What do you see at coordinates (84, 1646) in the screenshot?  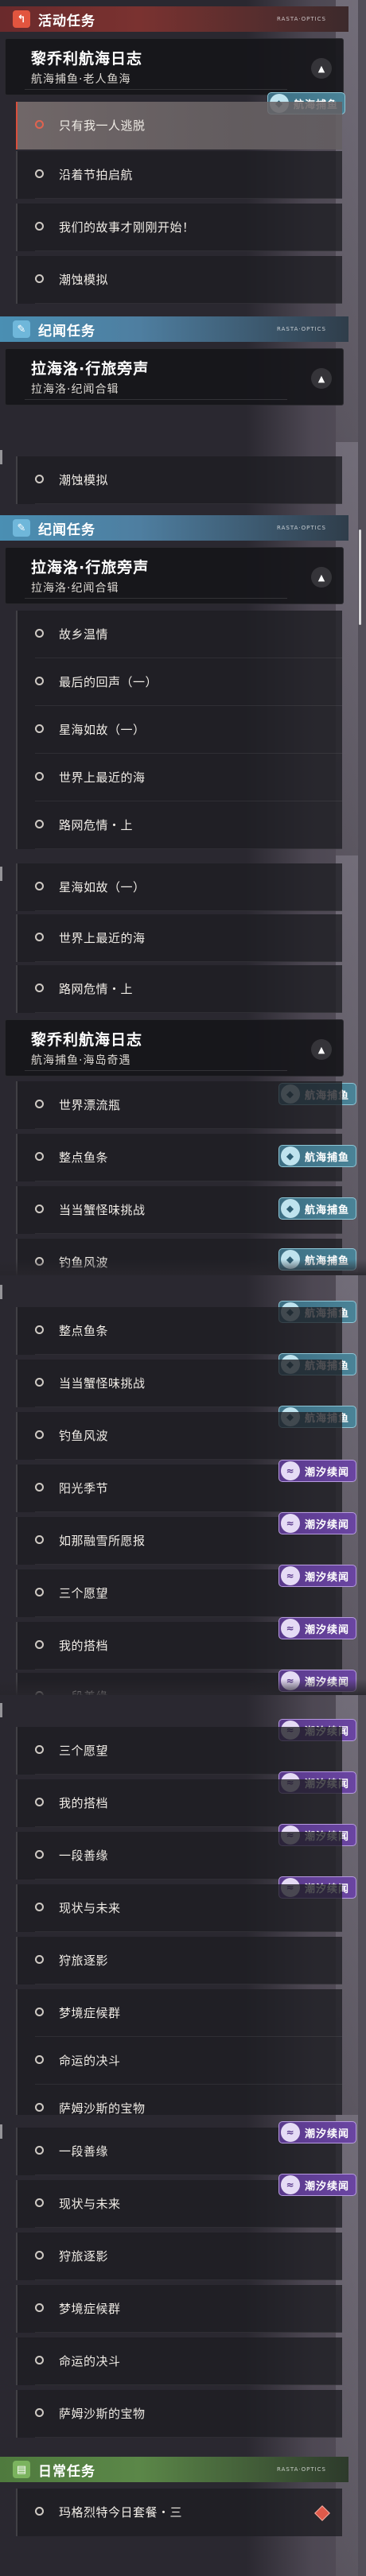 I see `quest-label: 我的搭档` at bounding box center [84, 1646].